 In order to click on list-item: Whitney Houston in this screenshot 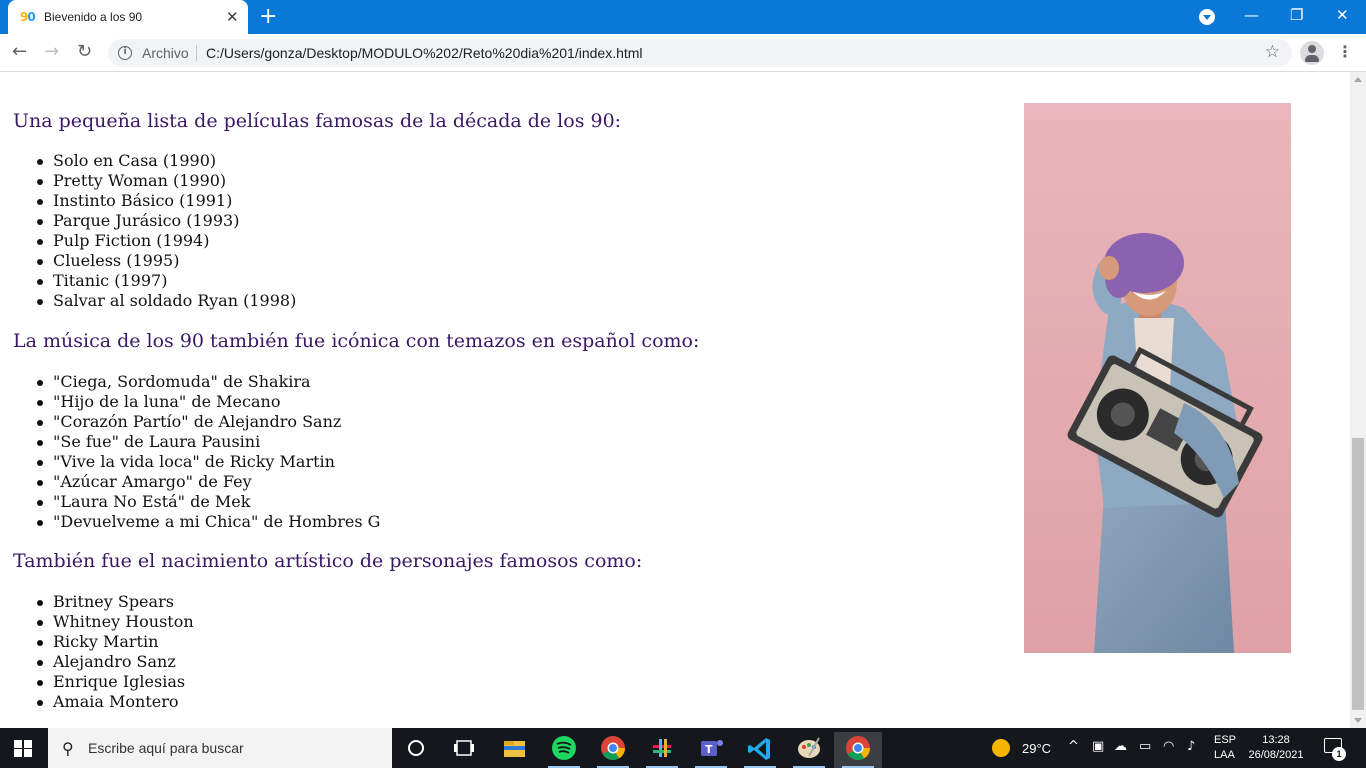, I will do `click(115, 621)`.